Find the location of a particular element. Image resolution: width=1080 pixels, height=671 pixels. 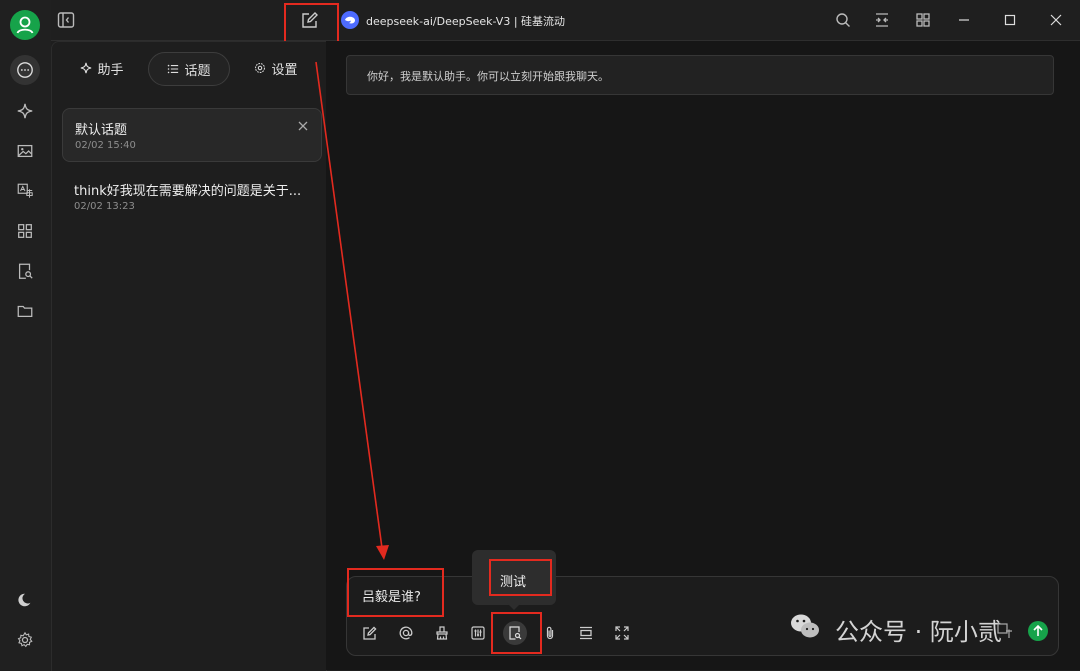

chat-nav-button is located at coordinates (25, 70).